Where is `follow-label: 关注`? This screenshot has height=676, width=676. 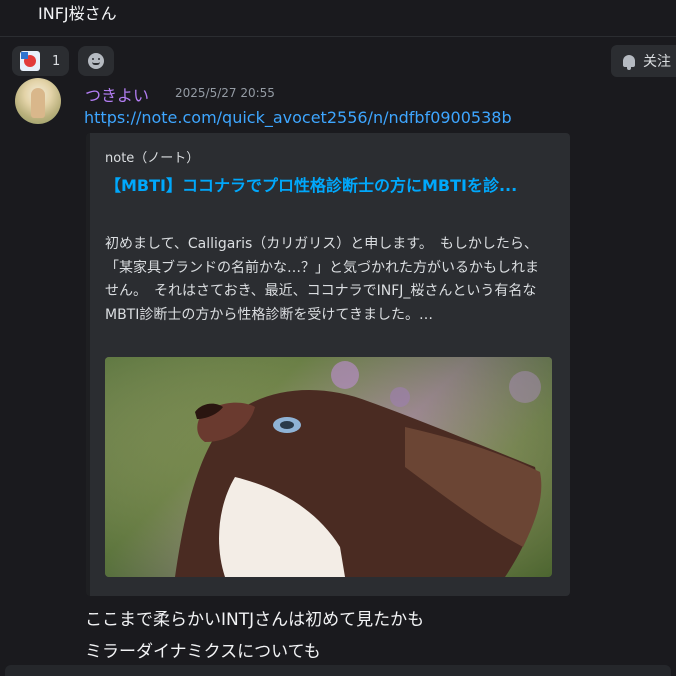 follow-label: 关注 is located at coordinates (657, 62).